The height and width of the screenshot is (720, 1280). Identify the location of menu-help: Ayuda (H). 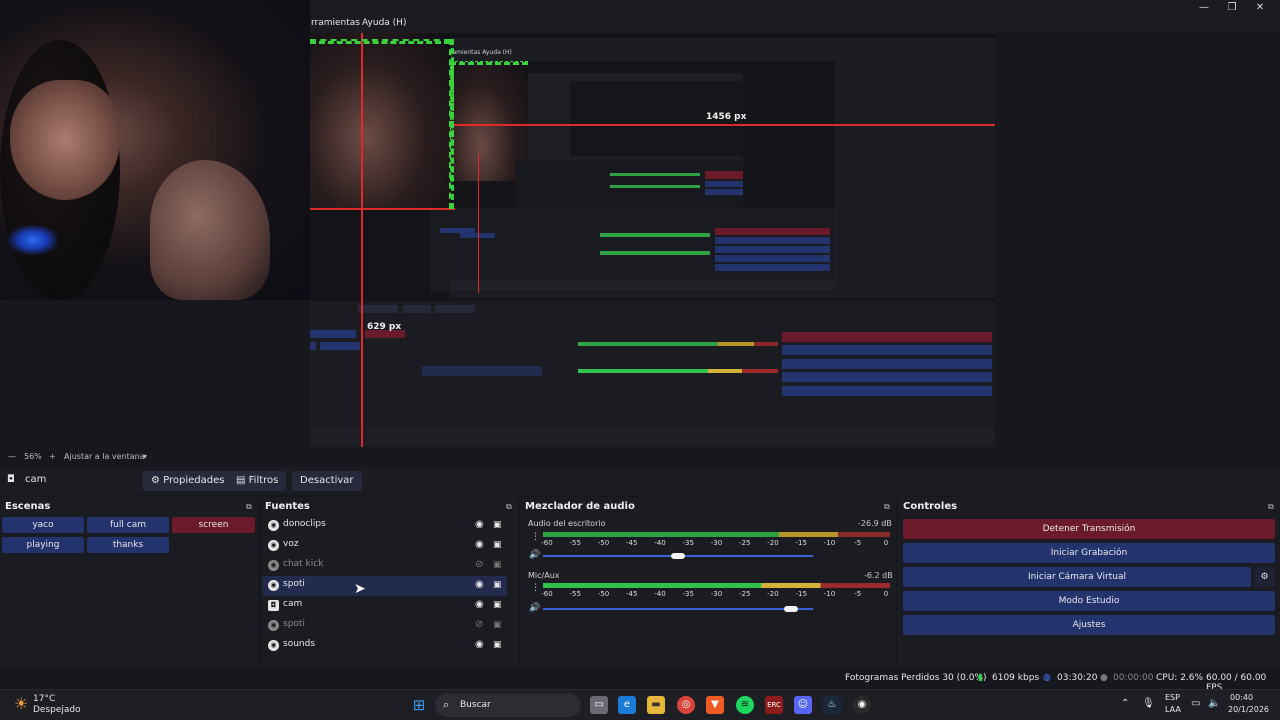
(384, 23).